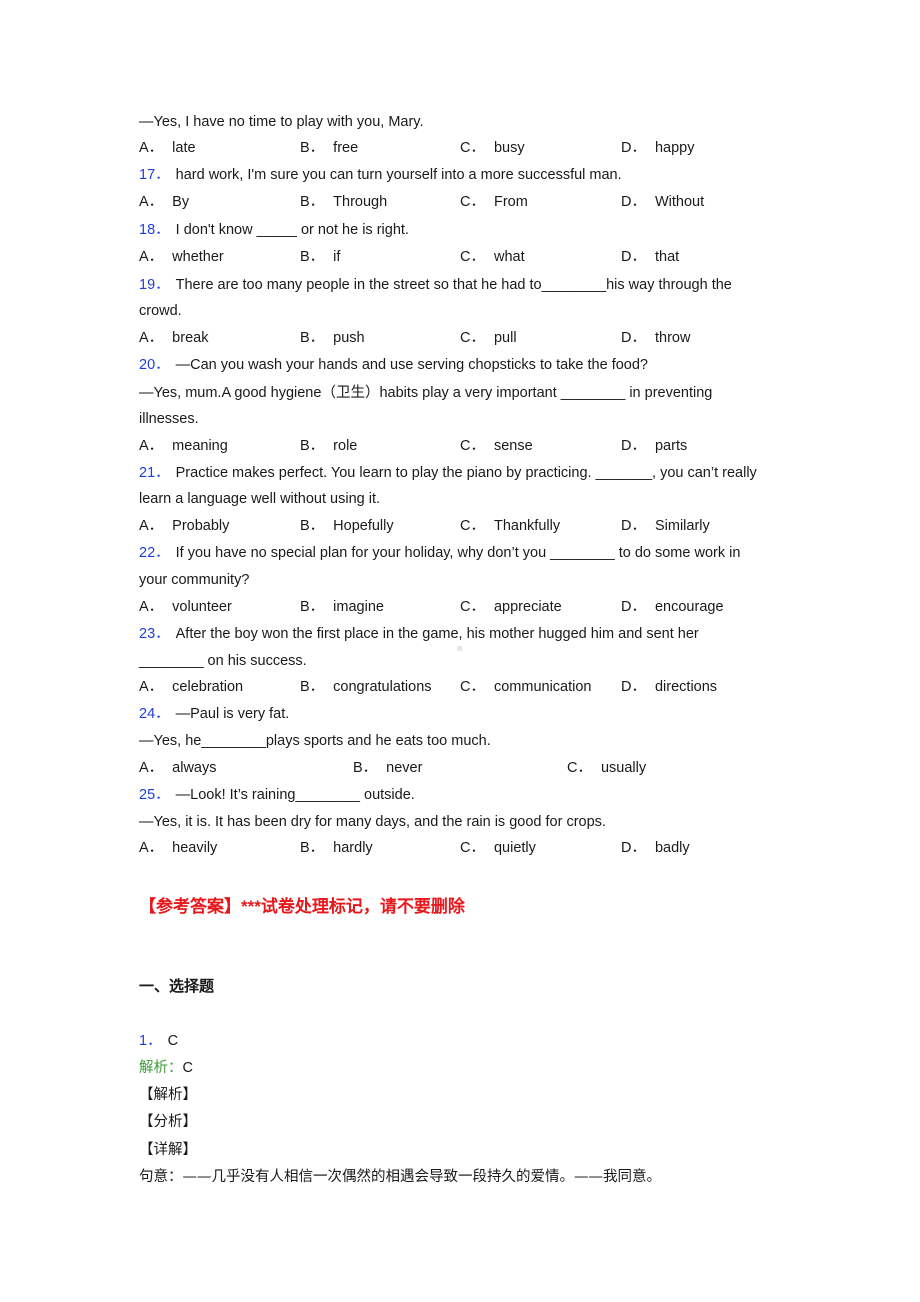 This screenshot has height=1302, width=920. Describe the element at coordinates (526, 687) in the screenshot. I see `option-c: C． communication` at that location.